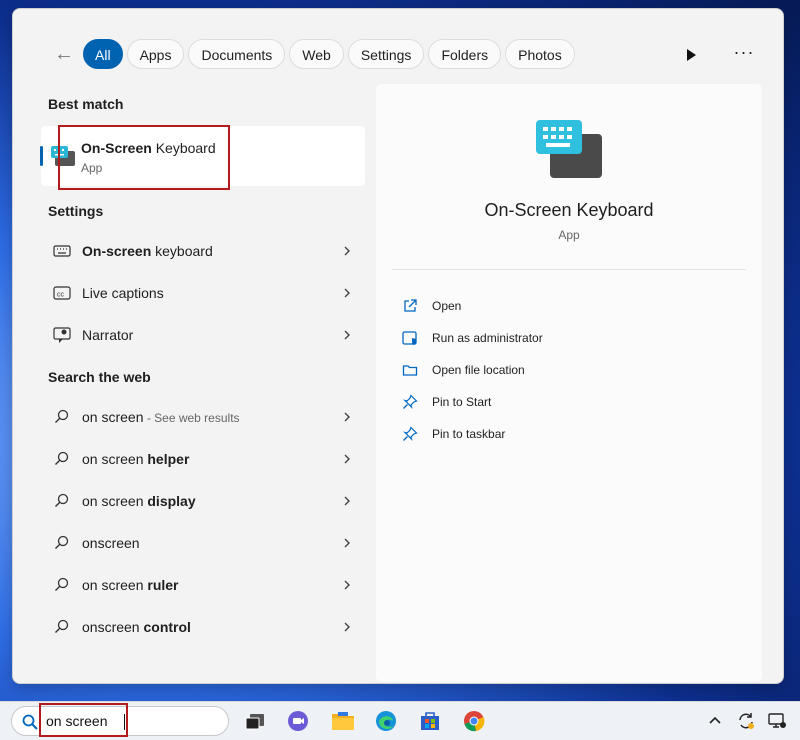  I want to click on highlight-box-search, so click(83, 720).